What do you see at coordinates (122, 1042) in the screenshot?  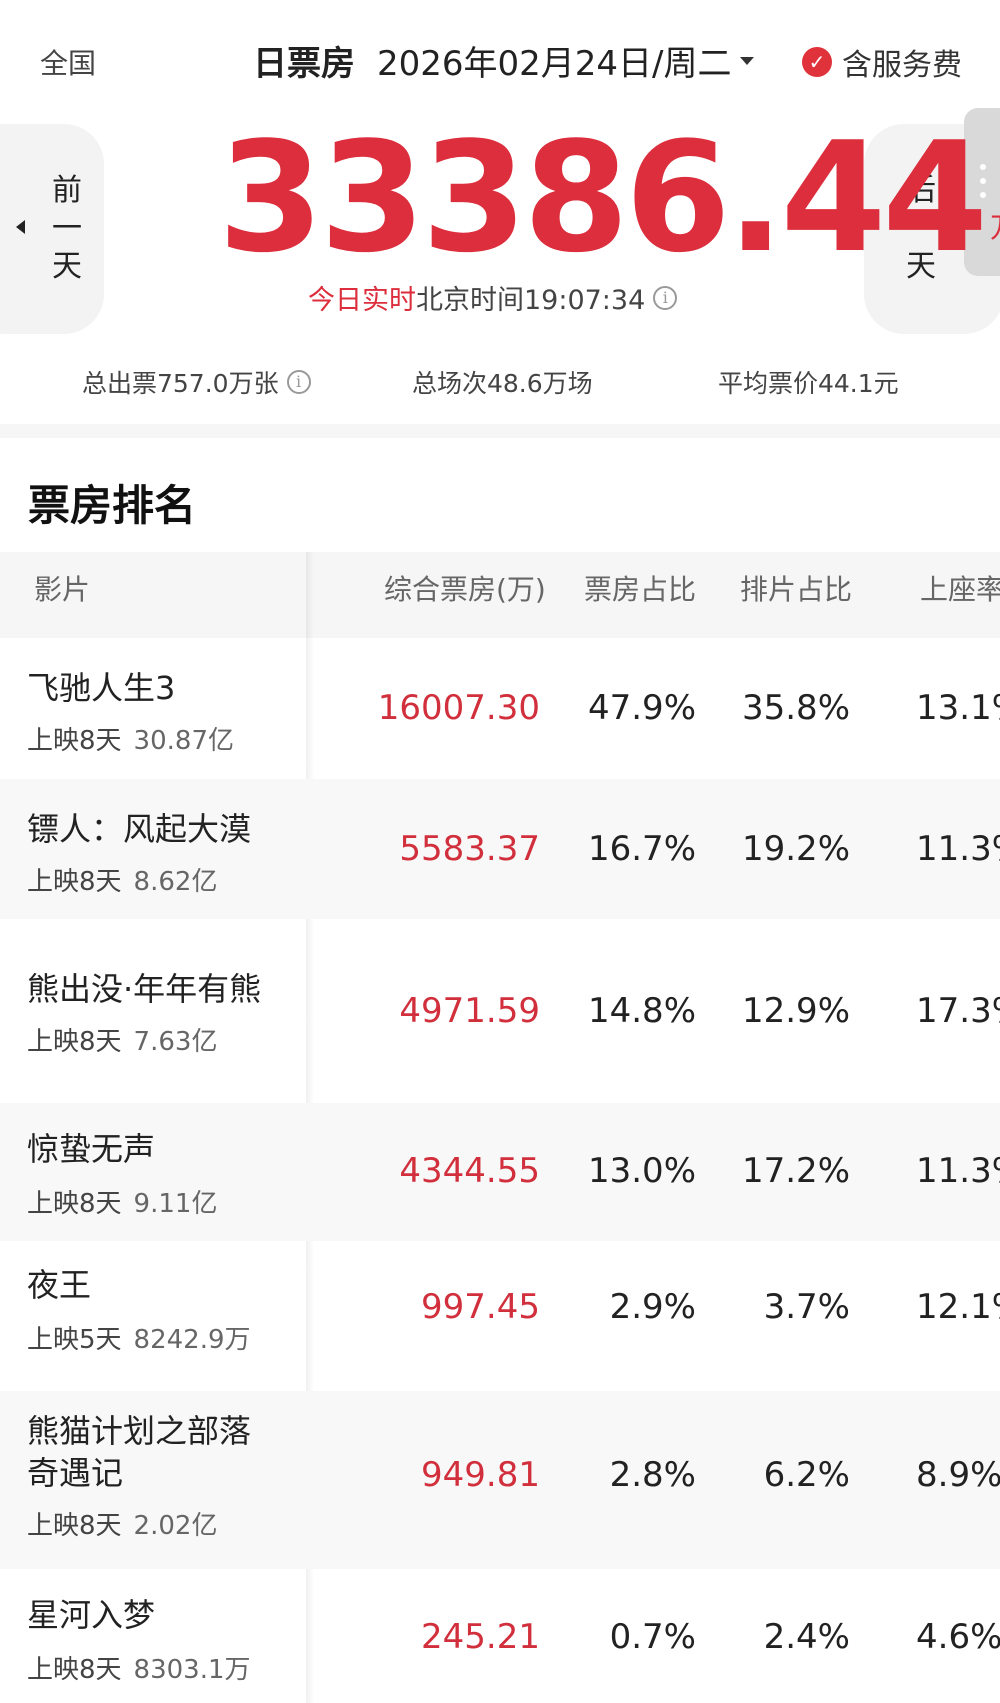 I see `film-release-info: 上映8天 7.63亿` at bounding box center [122, 1042].